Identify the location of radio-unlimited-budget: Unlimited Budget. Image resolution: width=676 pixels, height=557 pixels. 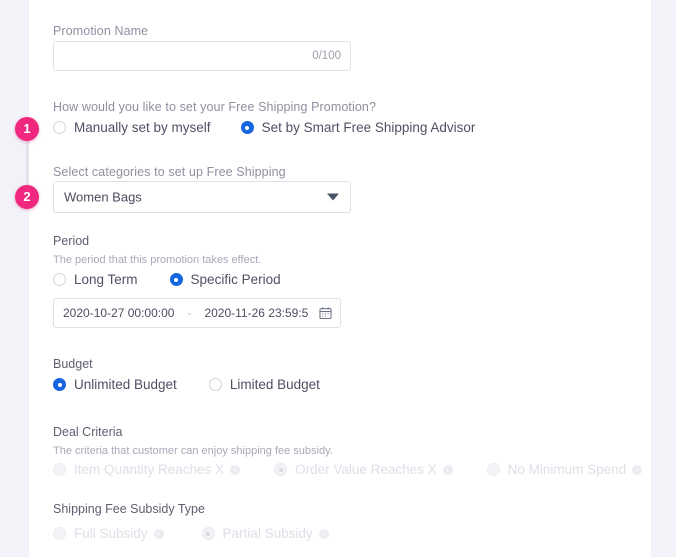
(115, 384).